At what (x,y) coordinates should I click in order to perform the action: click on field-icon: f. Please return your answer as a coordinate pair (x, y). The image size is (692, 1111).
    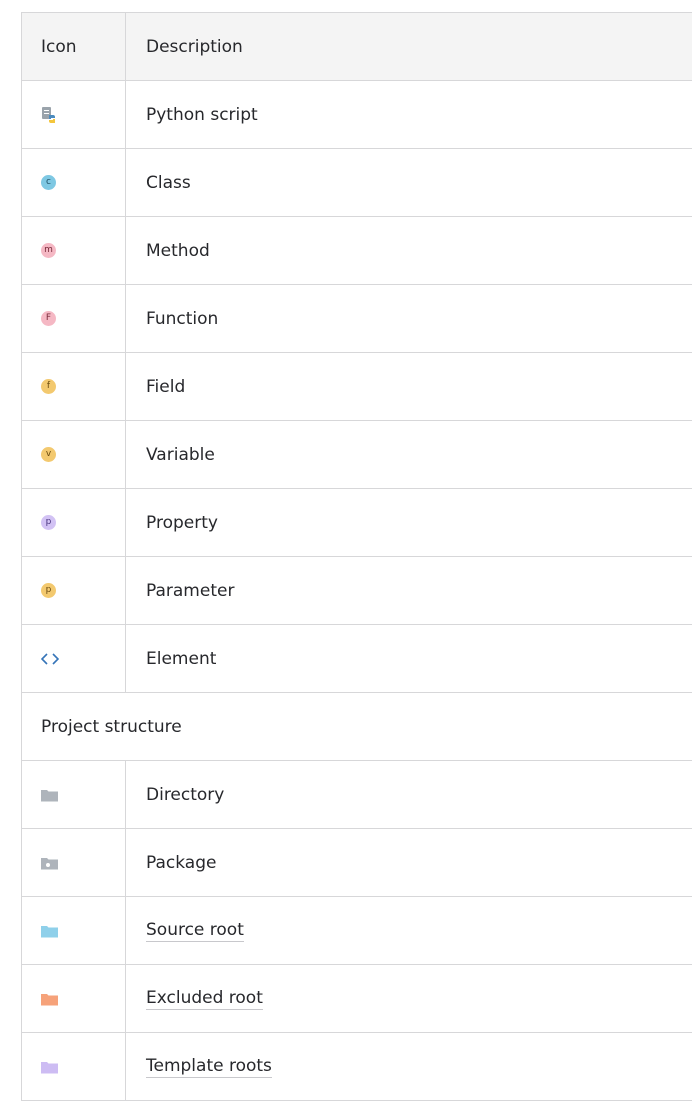
    Looking at the image, I should click on (48, 386).